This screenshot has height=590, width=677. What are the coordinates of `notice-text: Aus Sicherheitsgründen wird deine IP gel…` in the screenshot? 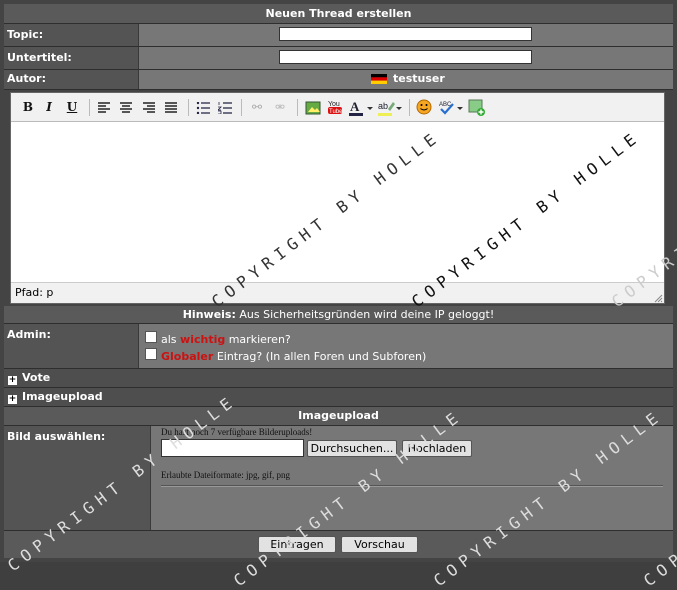 It's located at (367, 314).